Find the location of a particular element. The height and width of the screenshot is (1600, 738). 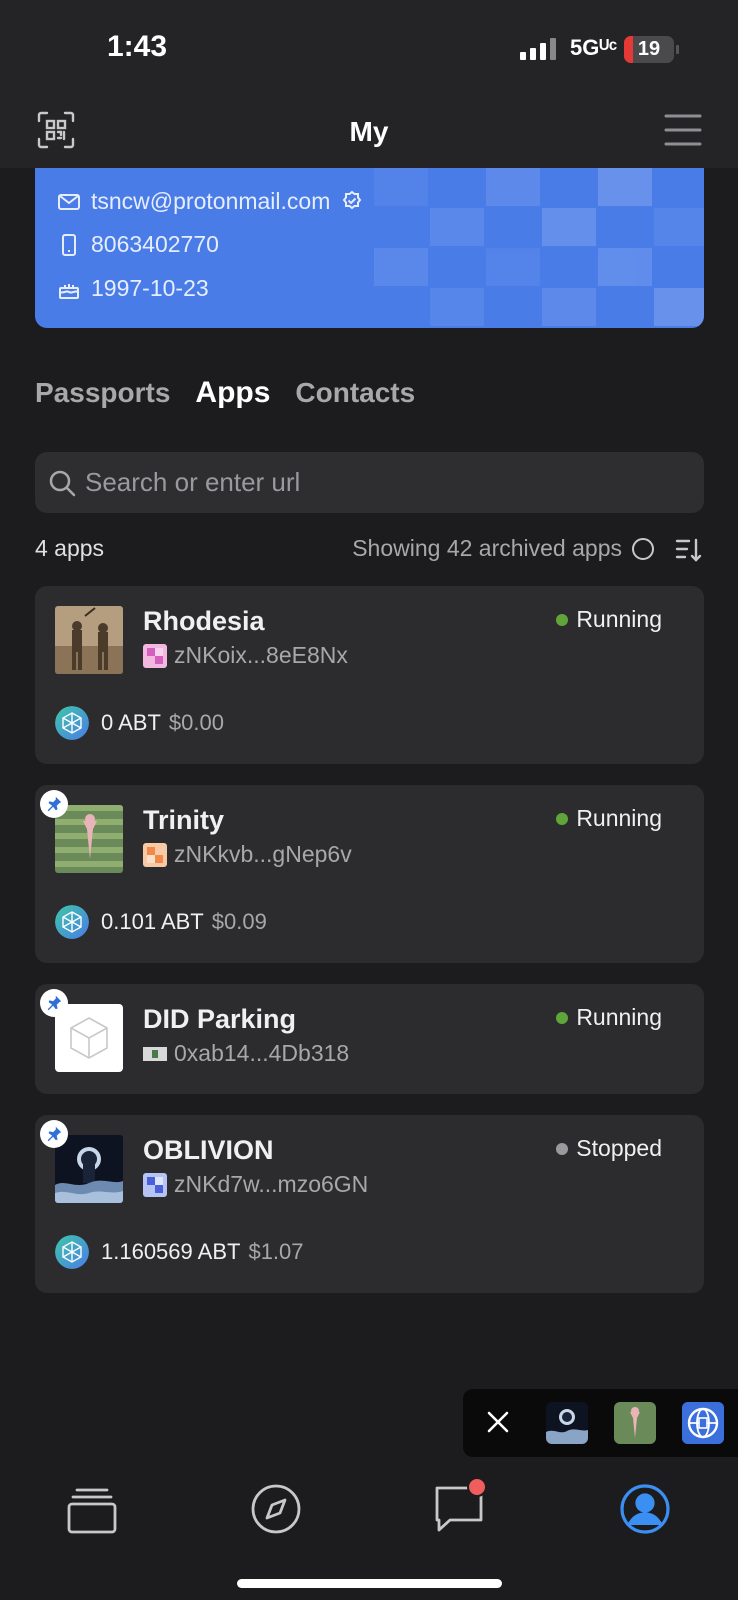

search-input is located at coordinates (385, 482).